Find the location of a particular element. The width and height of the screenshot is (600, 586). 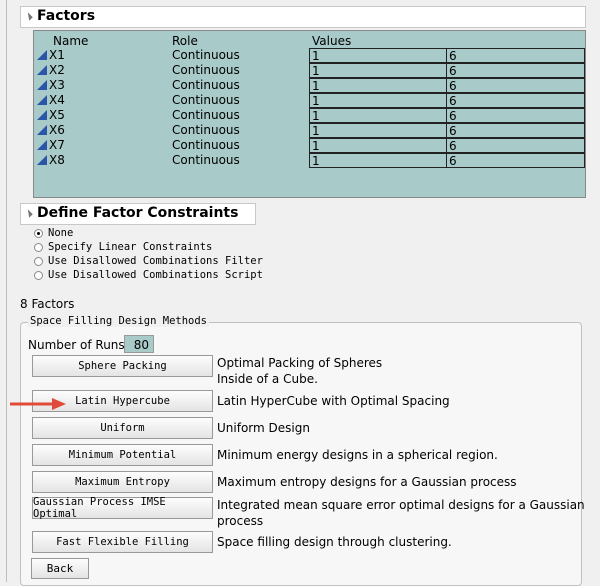

method-button: Sphere Packing is located at coordinates (122, 366).